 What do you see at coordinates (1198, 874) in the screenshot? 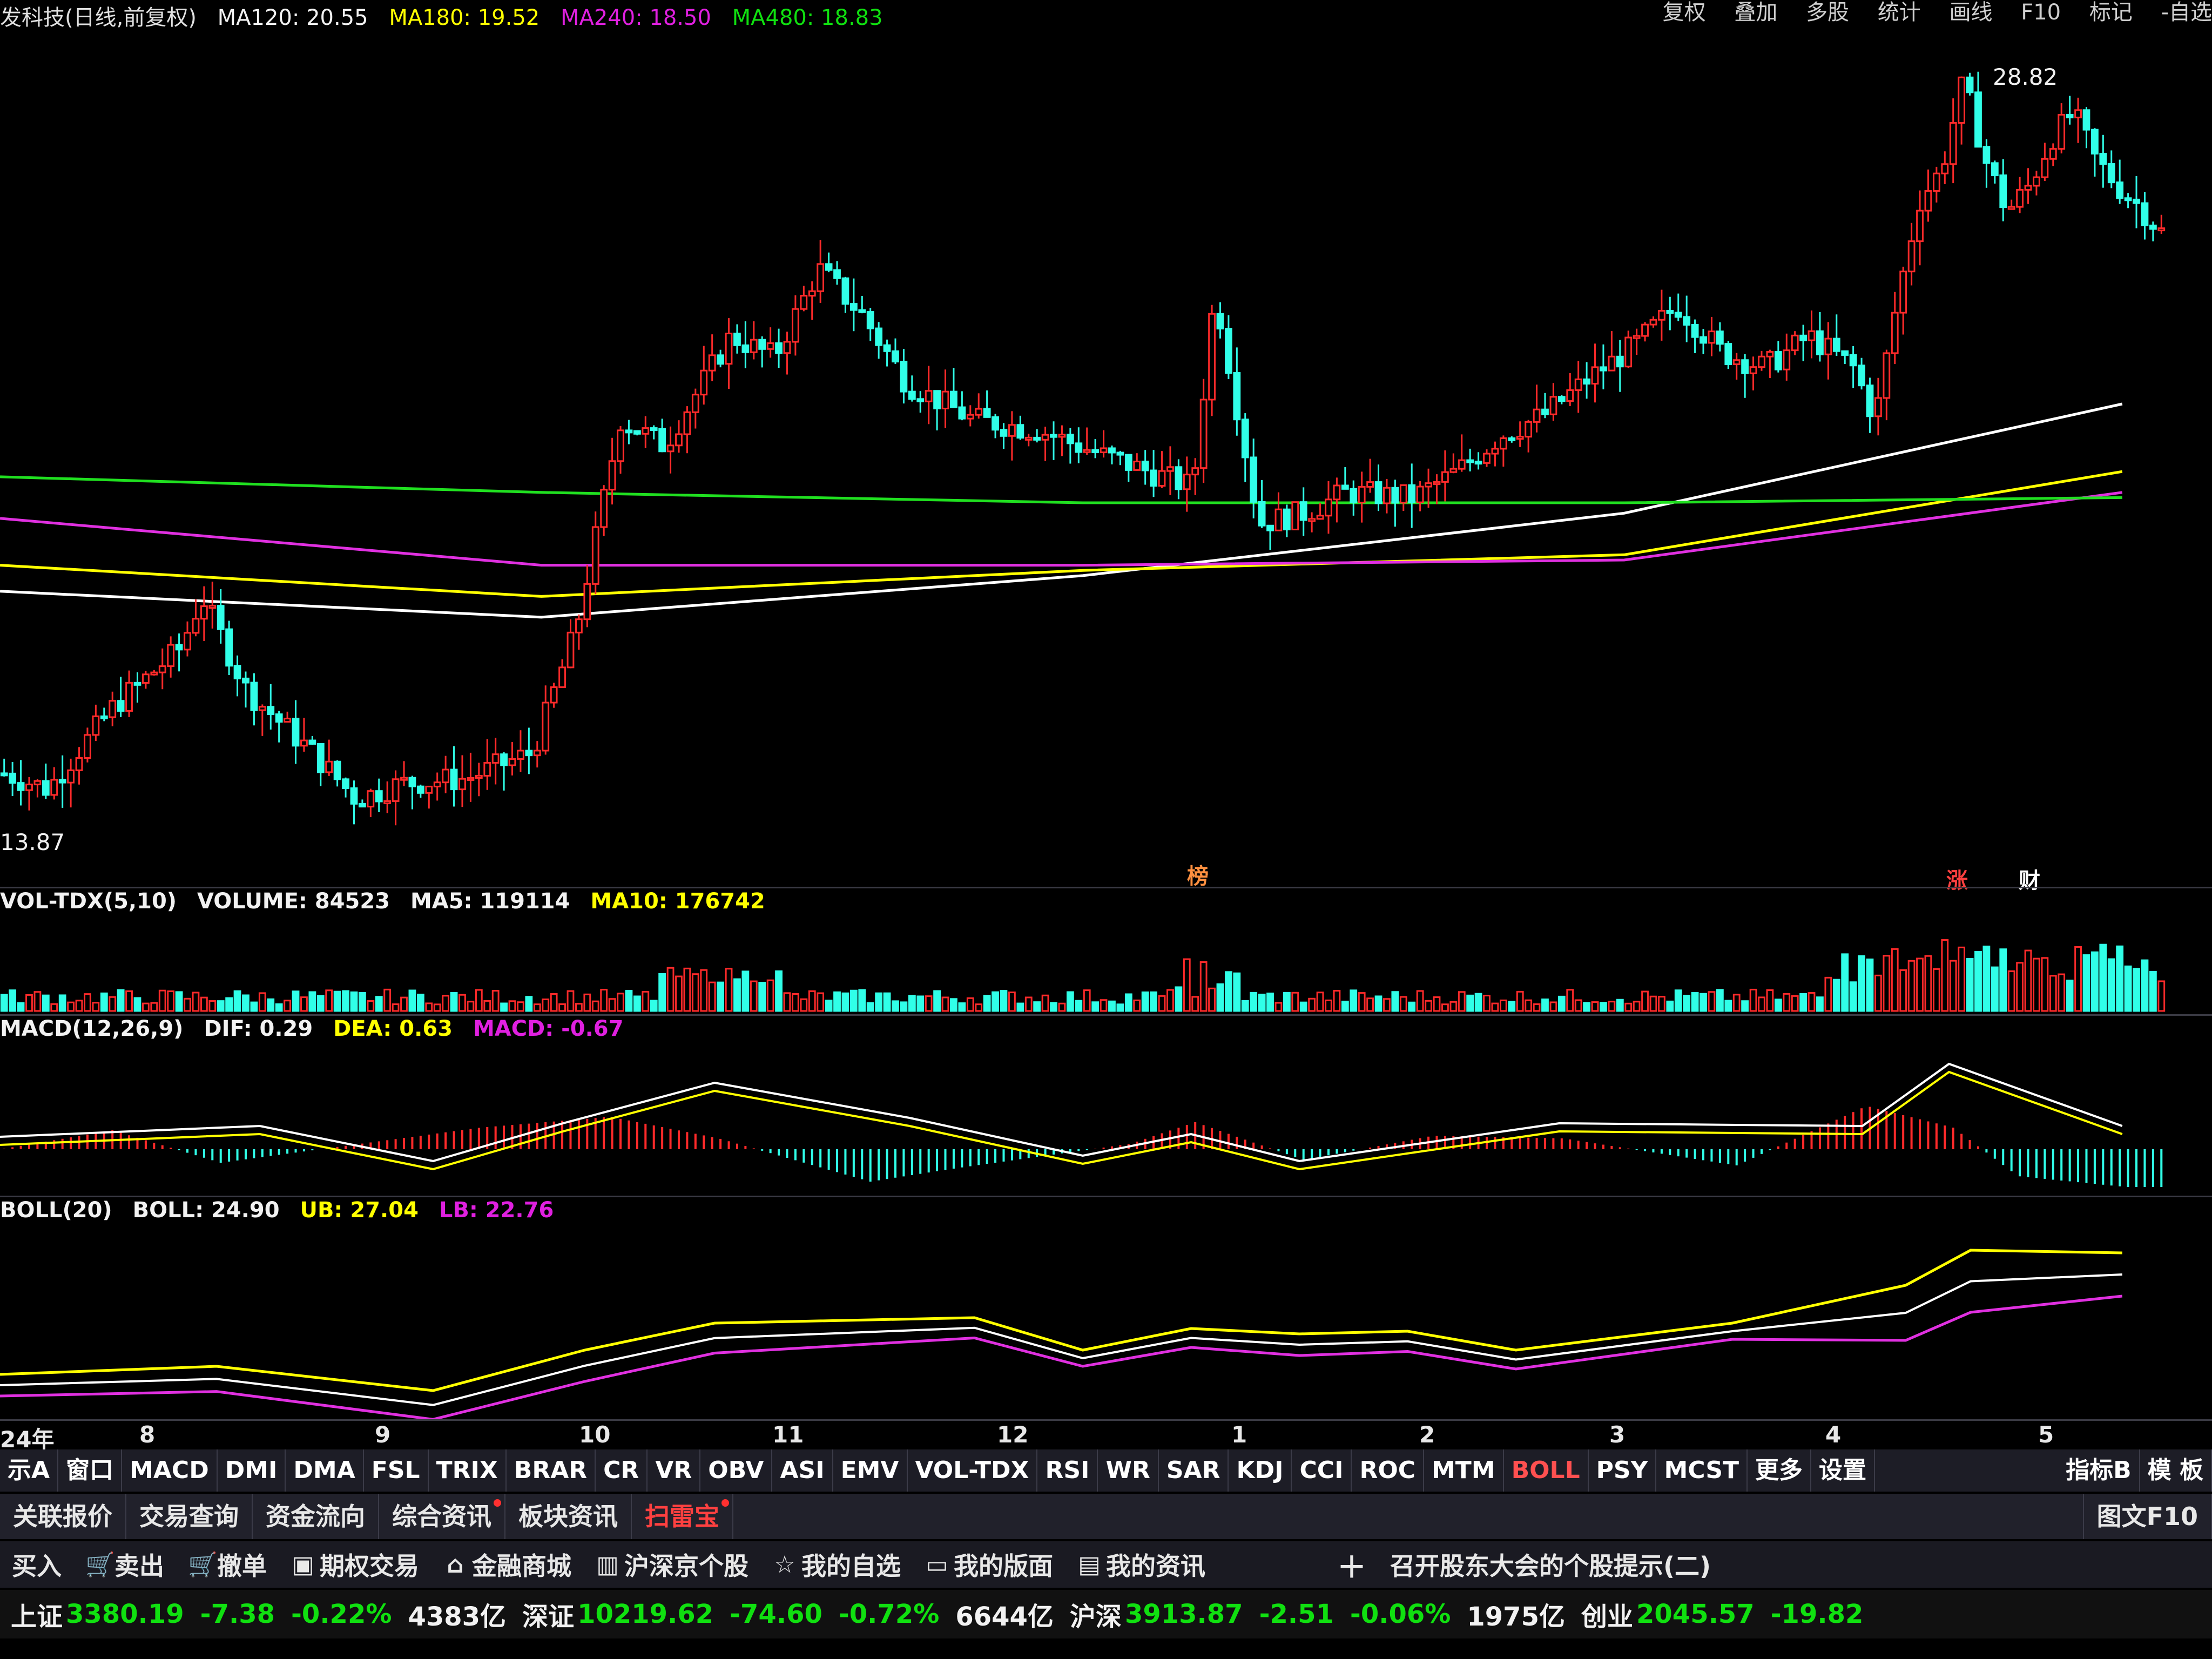
I see `event-marker-bang: 榜` at bounding box center [1198, 874].